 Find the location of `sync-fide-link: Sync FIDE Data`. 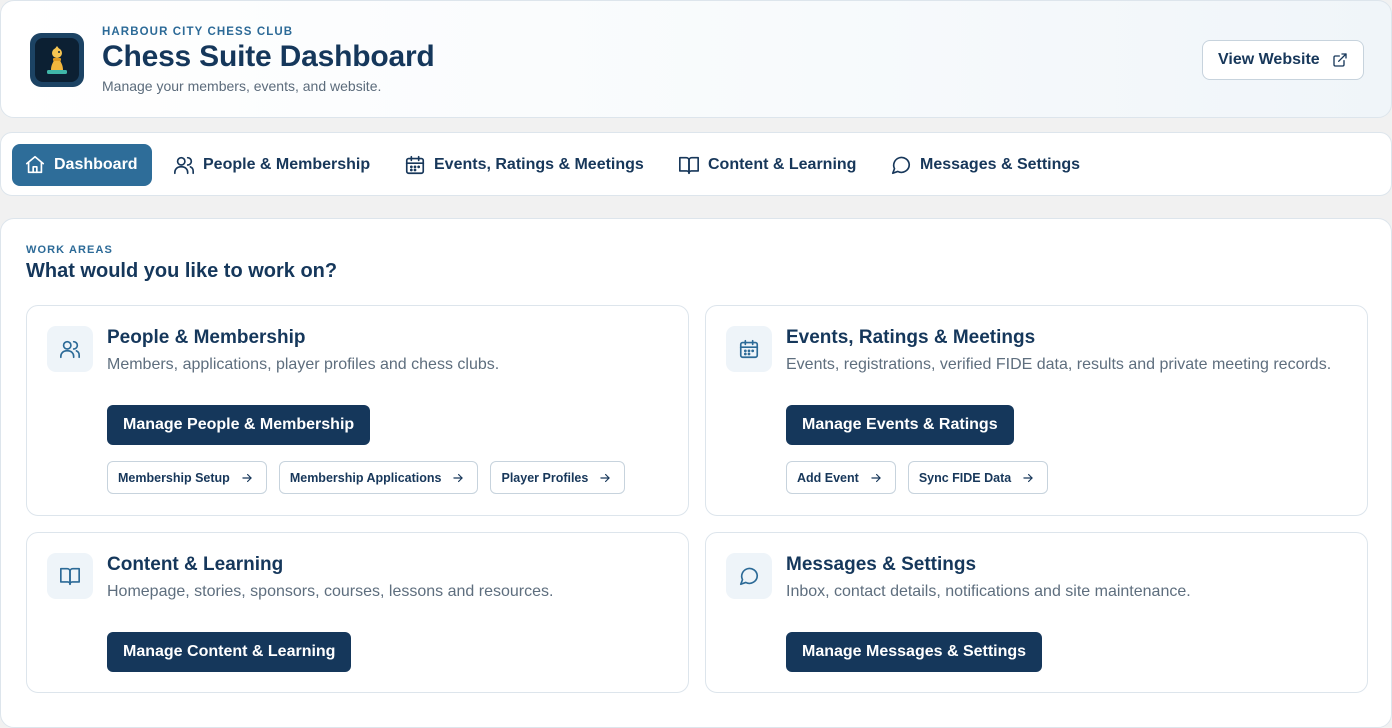

sync-fide-link: Sync FIDE Data is located at coordinates (978, 477).